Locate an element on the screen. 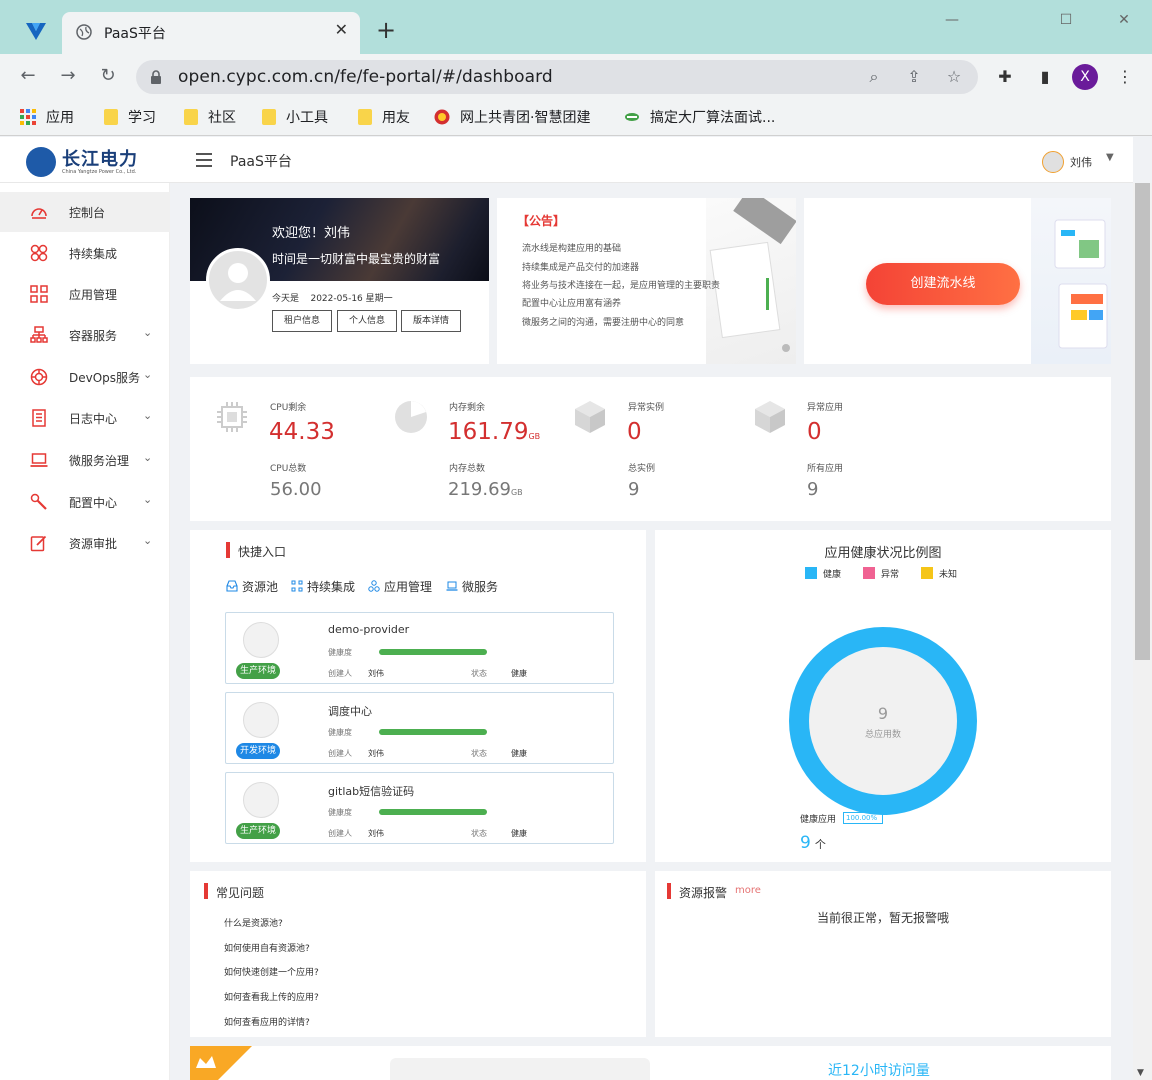  wrench-icon is located at coordinates (38, 501).